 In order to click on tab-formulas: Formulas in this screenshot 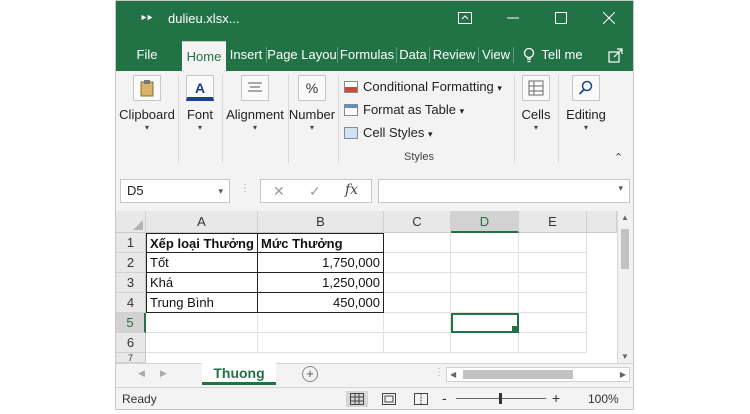, I will do `click(367, 55)`.